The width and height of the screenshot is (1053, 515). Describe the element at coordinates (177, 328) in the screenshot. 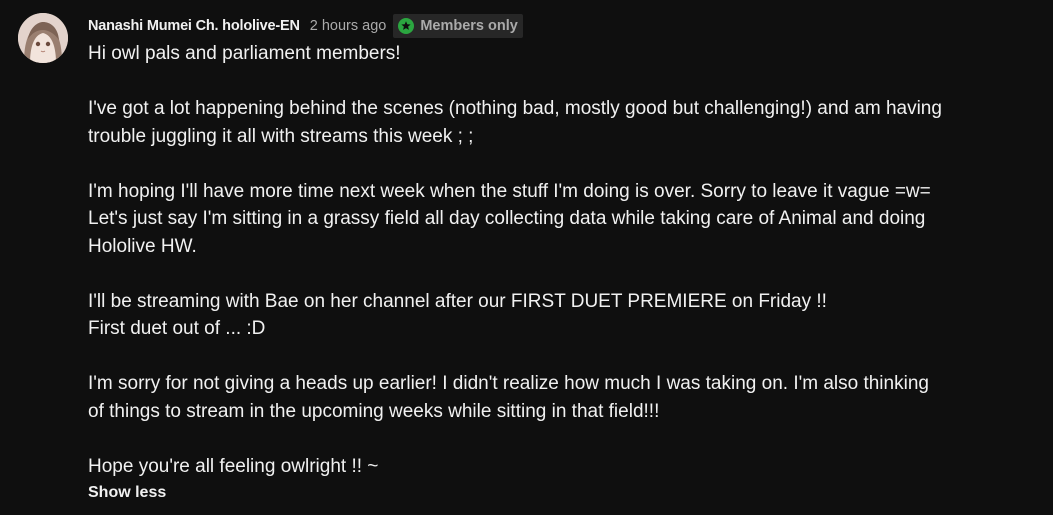

I see `post-line: First duet out of ... :D` at that location.